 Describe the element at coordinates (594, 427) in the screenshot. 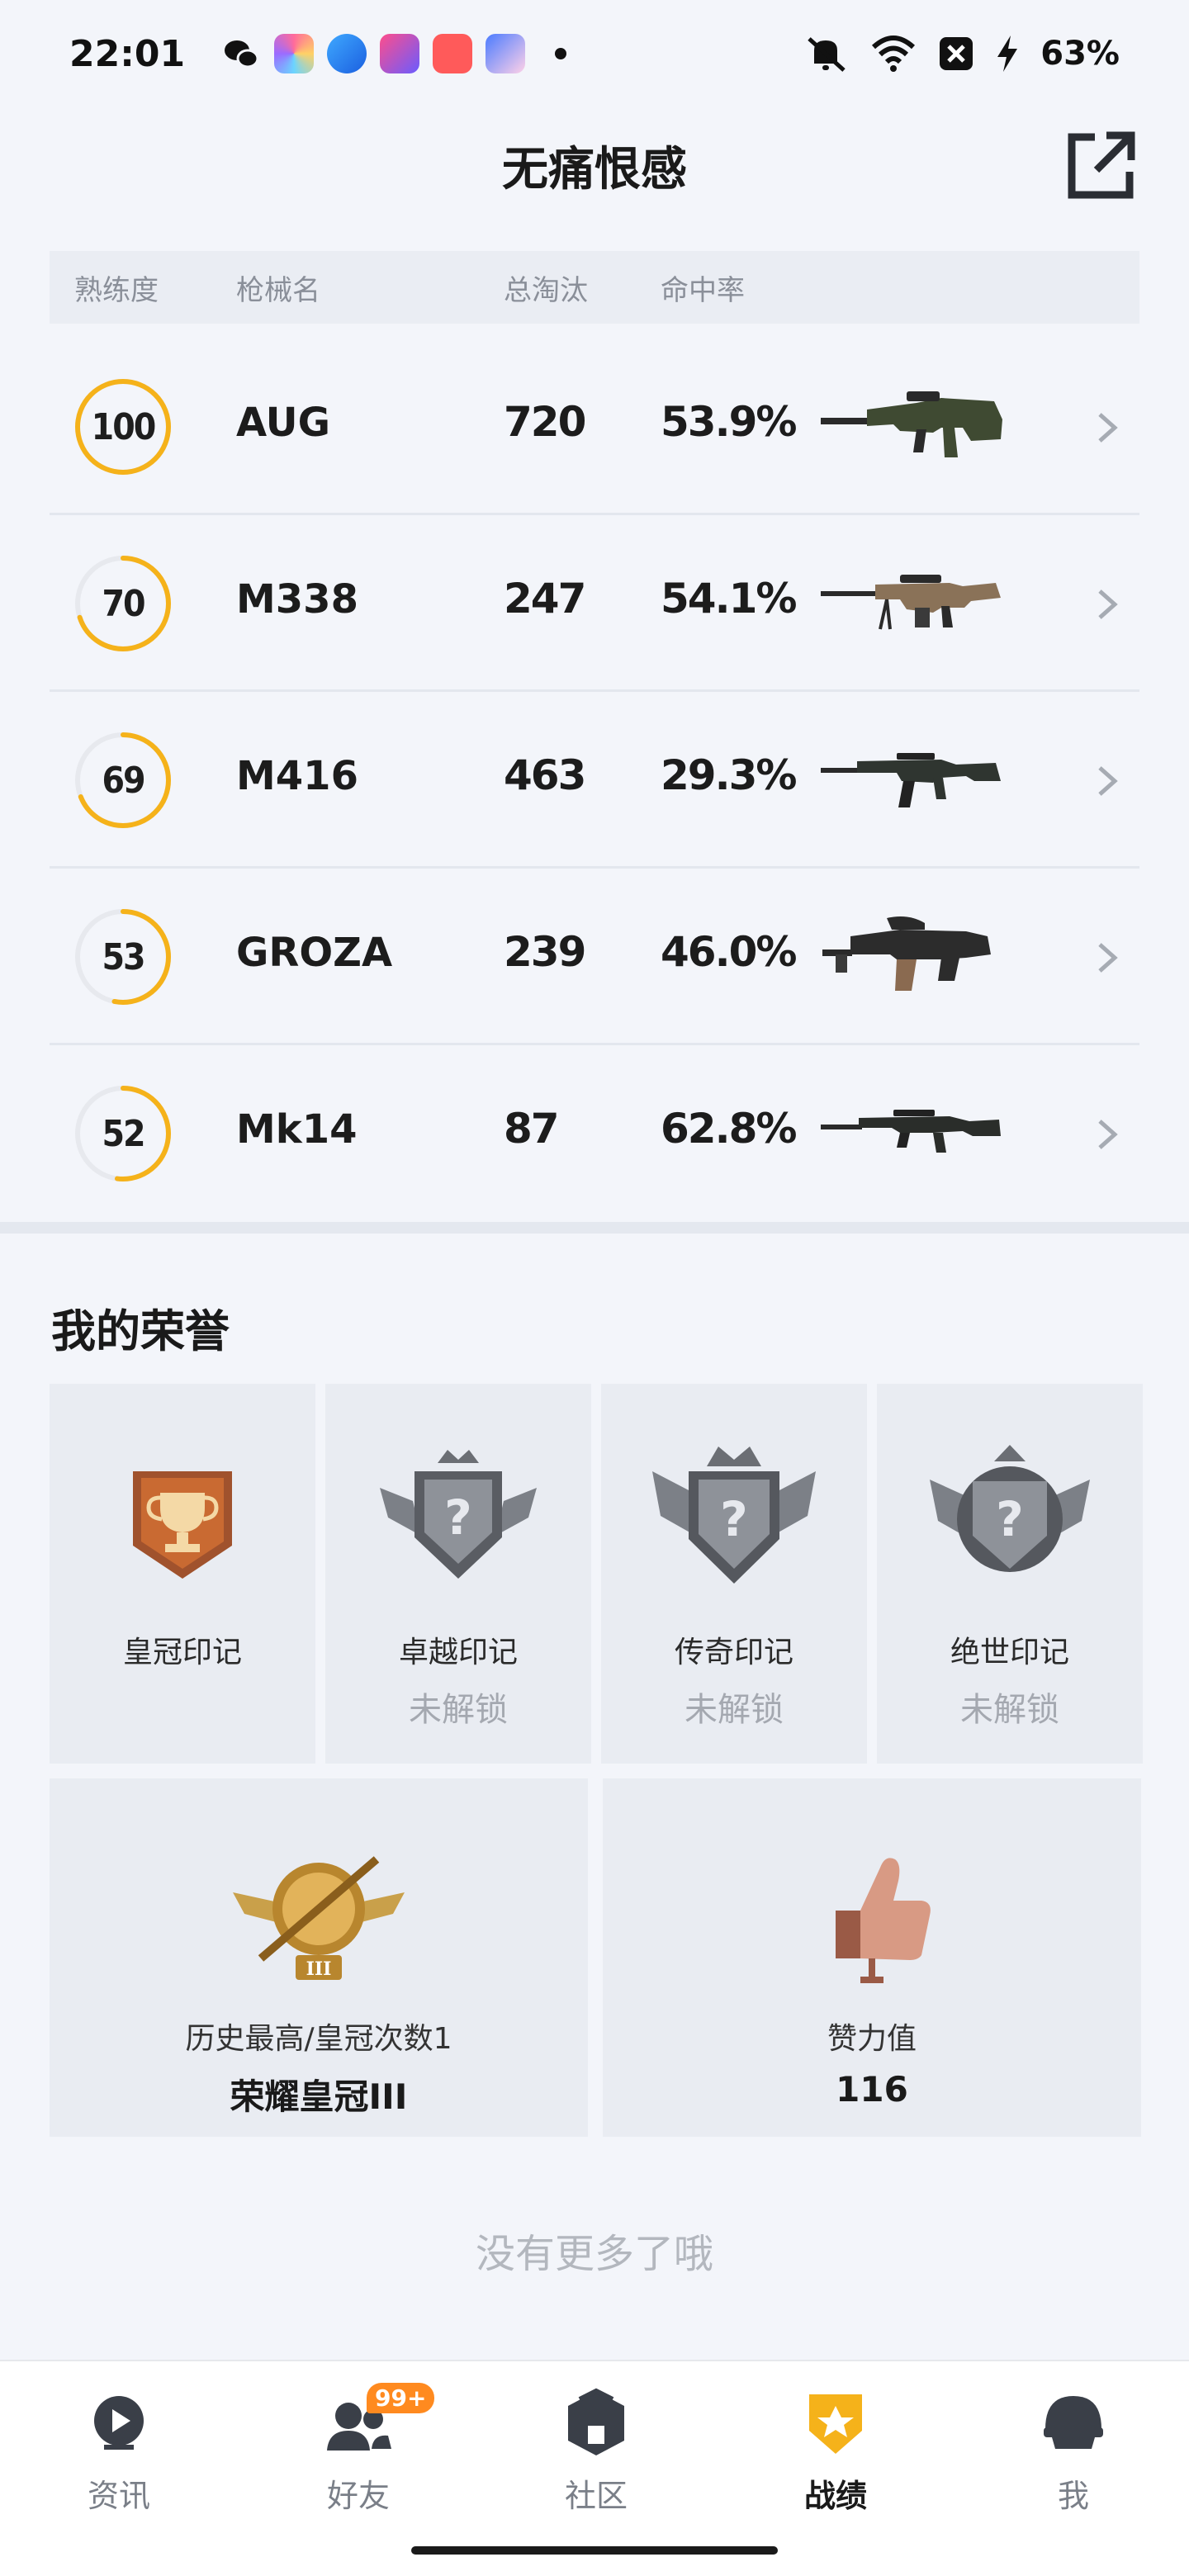

I see `weapon-row: 100 AUG 720 53.9%` at that location.